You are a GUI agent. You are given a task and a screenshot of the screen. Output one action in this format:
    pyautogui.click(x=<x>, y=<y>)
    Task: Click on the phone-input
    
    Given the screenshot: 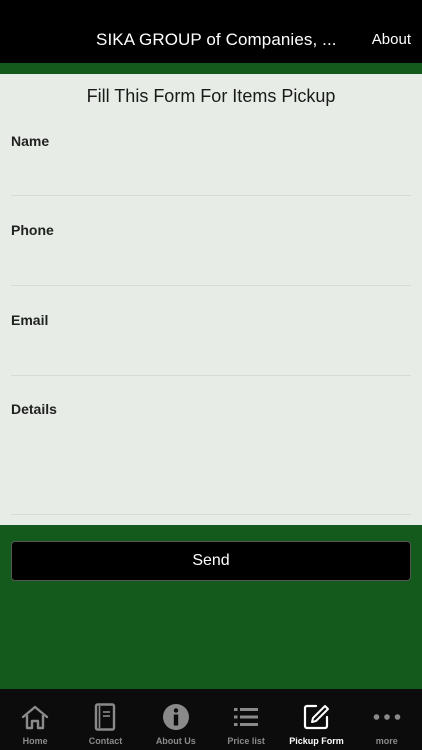 What is the action you would take?
    pyautogui.click(x=211, y=266)
    